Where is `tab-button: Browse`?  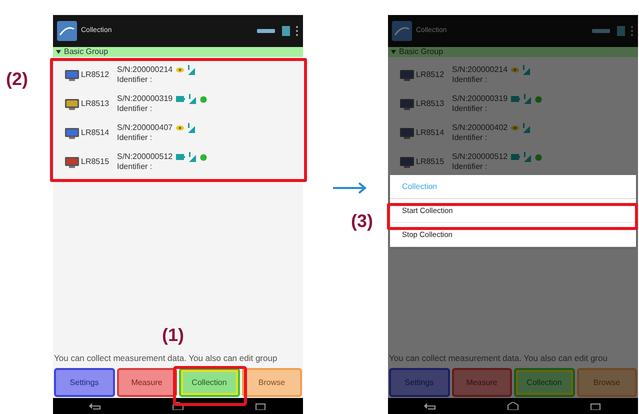
tab-button: Browse is located at coordinates (272, 382).